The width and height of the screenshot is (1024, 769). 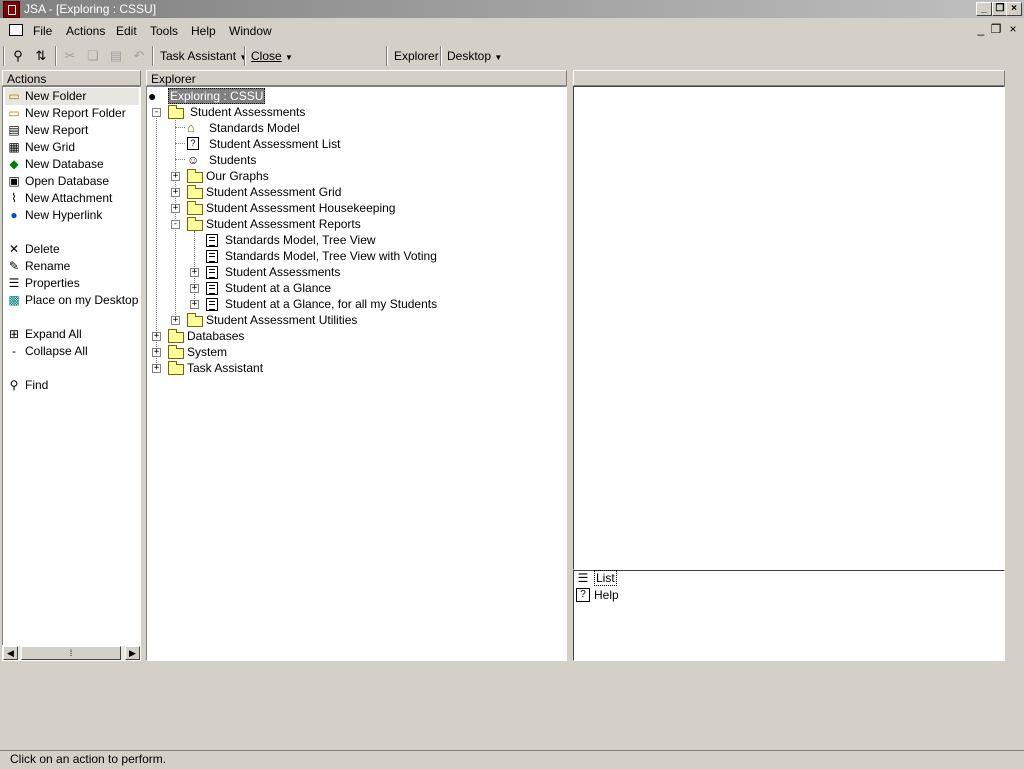 I want to click on tree-node-label: Student Assessment Utilities, so click(x=282, y=320).